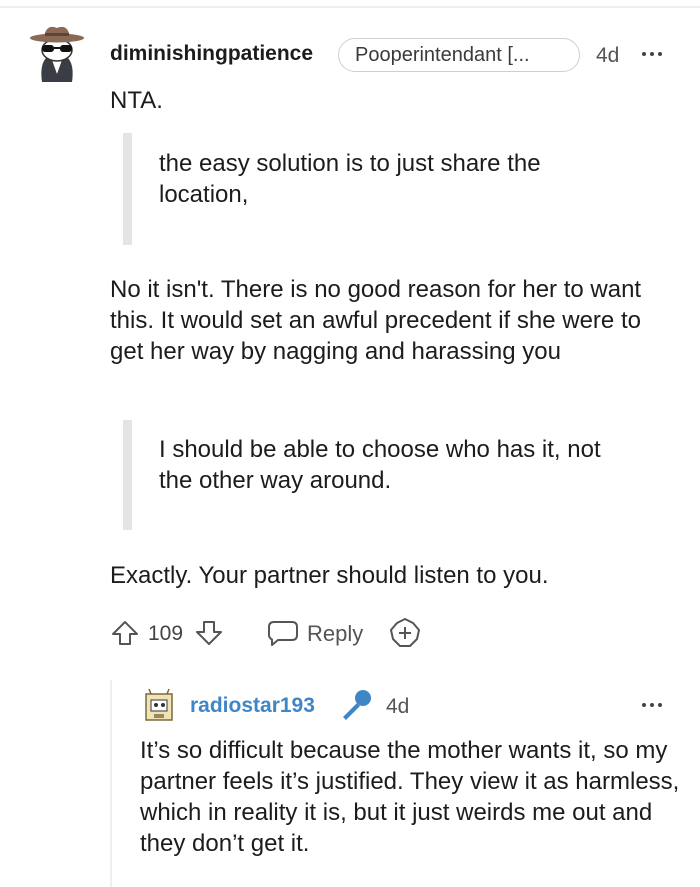 The image size is (700, 887). Describe the element at coordinates (283, 633) in the screenshot. I see `speech-bubble-icon` at that location.